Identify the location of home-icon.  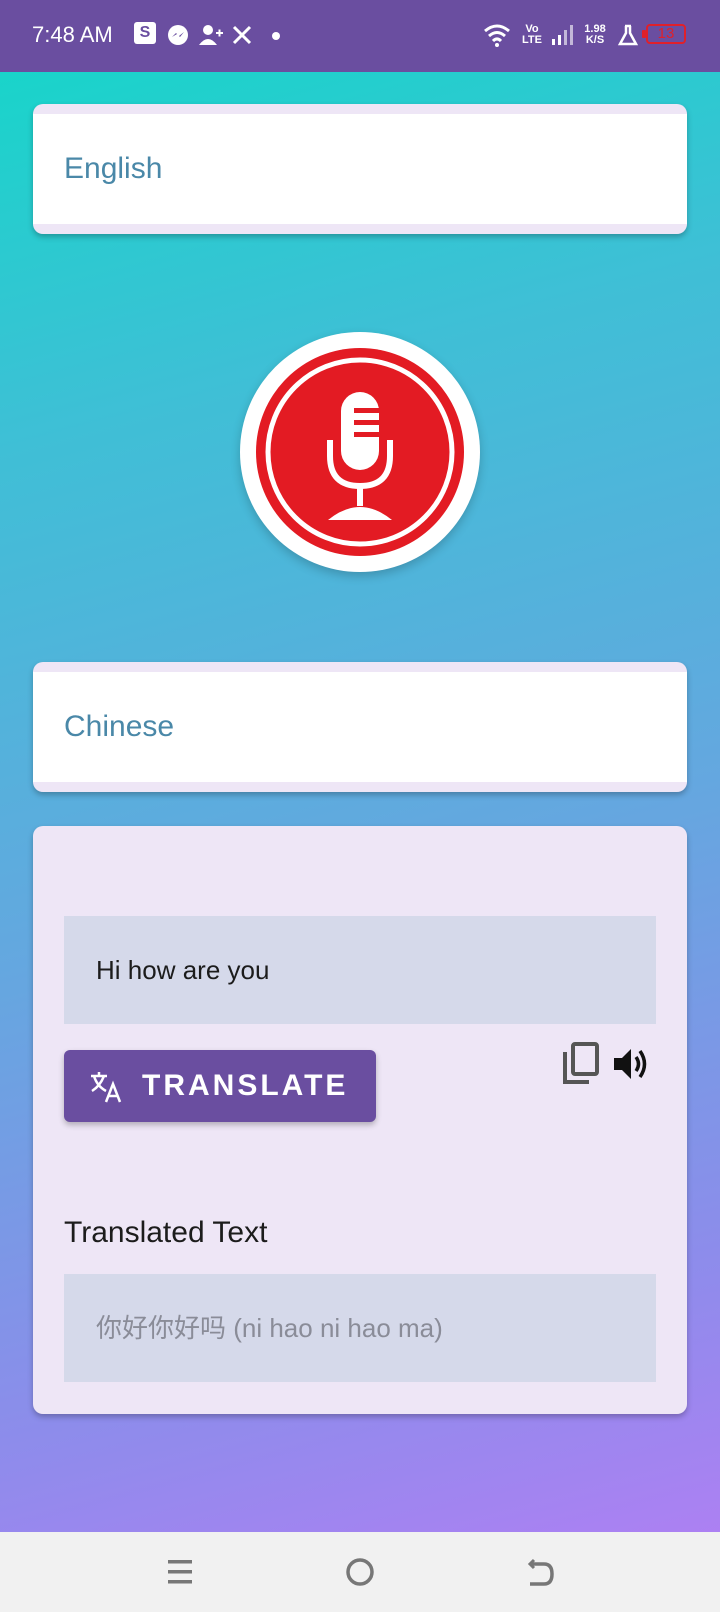
(360, 1572).